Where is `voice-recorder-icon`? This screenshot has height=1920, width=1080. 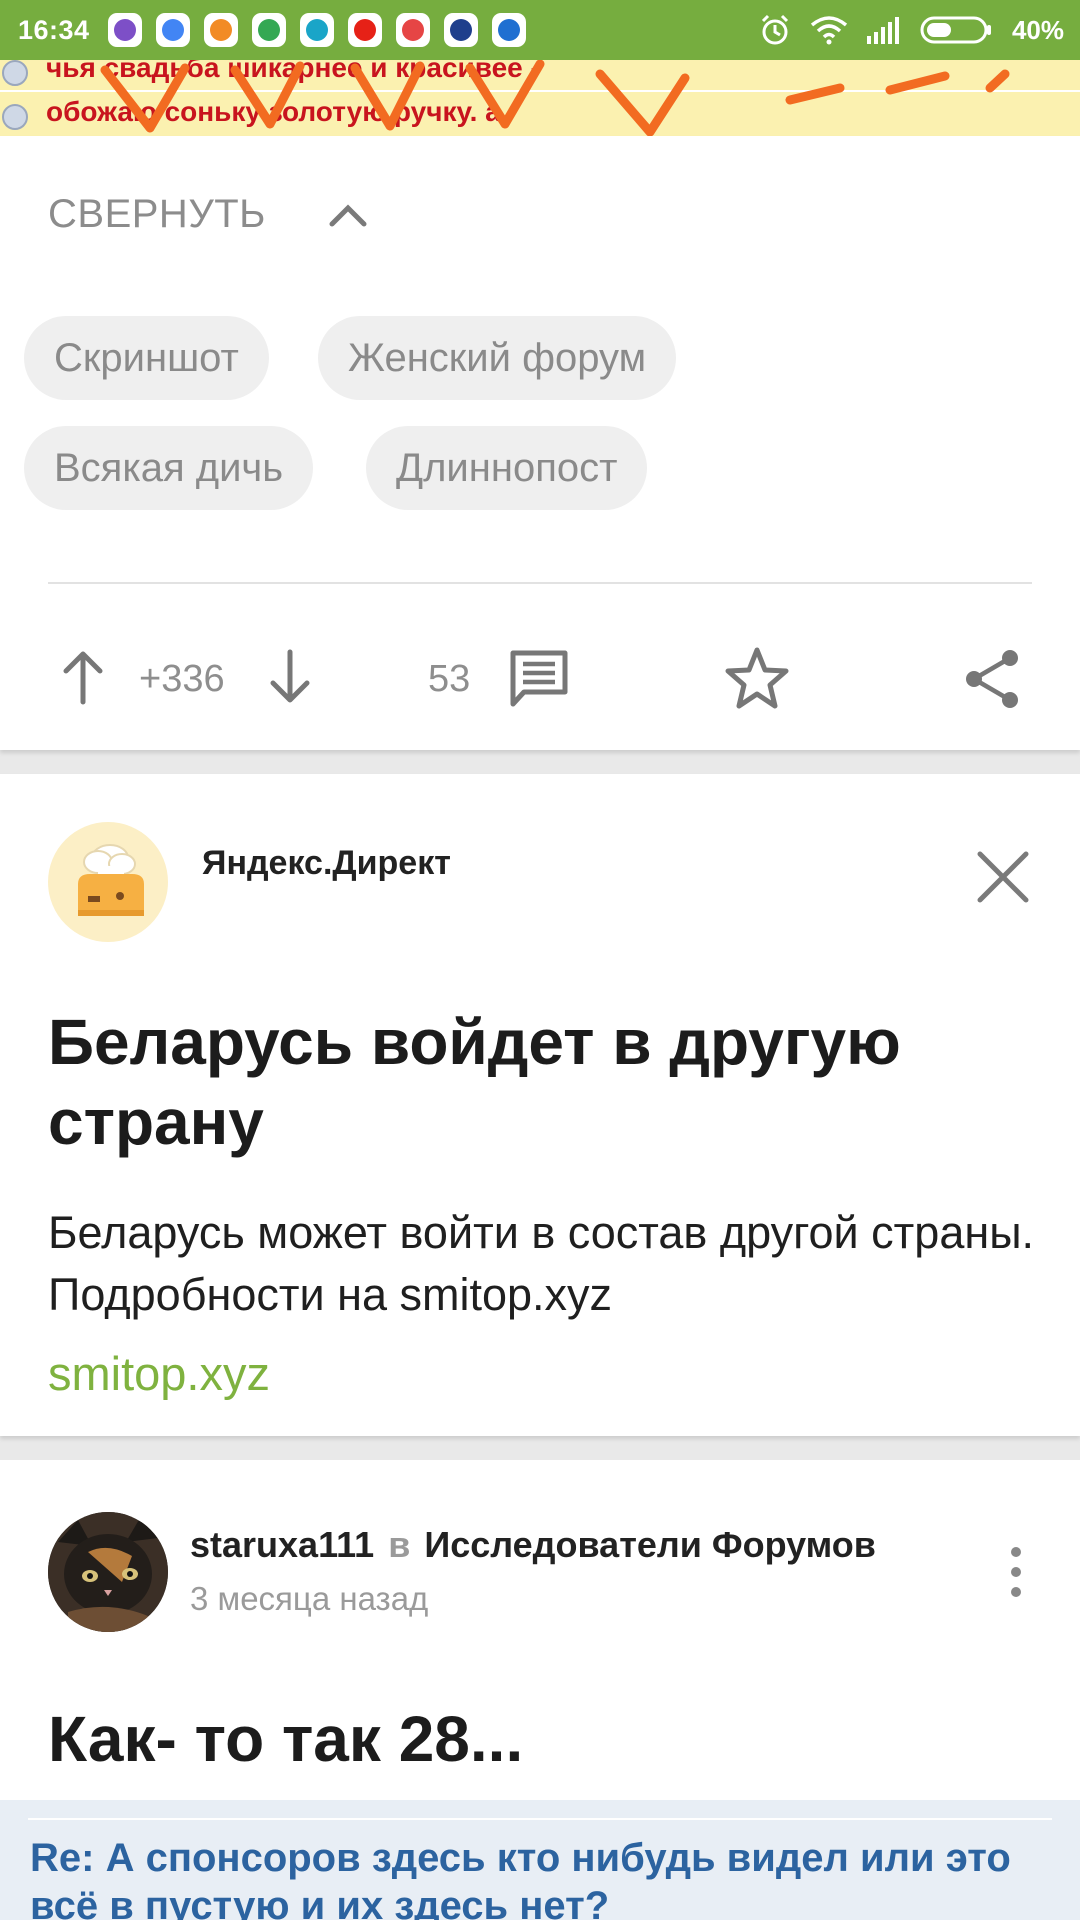 voice-recorder-icon is located at coordinates (508, 30).